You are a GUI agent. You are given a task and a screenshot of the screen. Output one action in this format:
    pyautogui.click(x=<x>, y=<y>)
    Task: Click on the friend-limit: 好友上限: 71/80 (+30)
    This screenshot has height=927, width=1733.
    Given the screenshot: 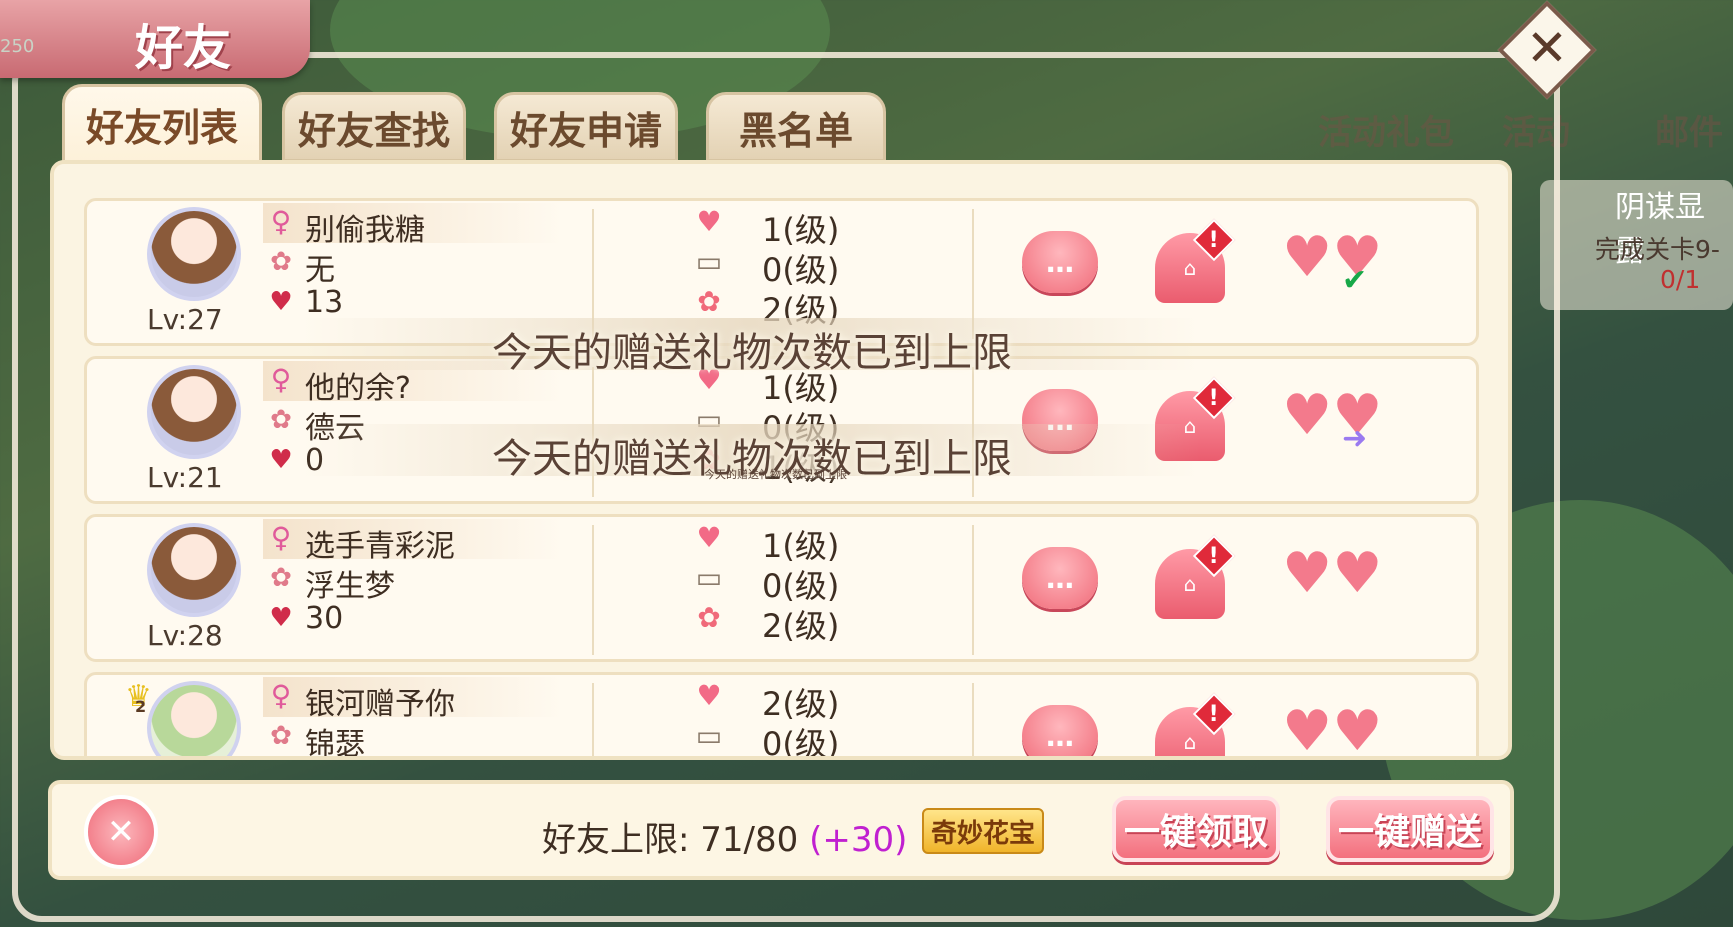 What is the action you would take?
    pyautogui.click(x=724, y=836)
    